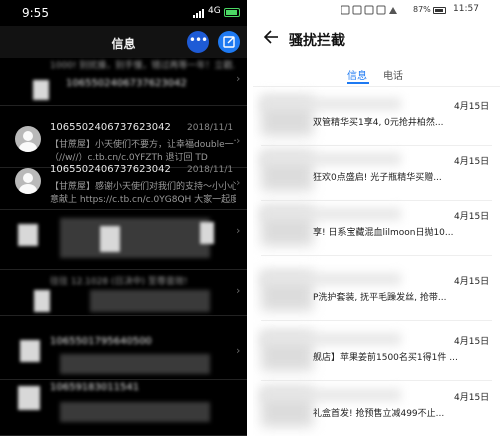 The image size is (500, 436). I want to click on messages-title: 信息, so click(123, 44).